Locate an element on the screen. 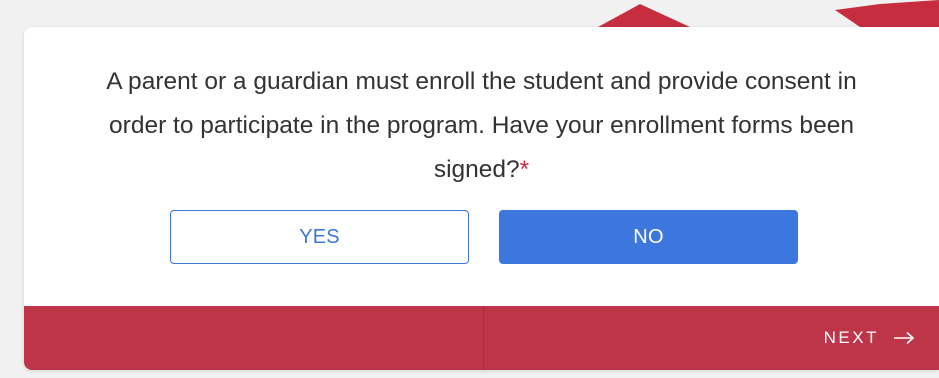 This screenshot has height=378, width=939. next-button: NEXT is located at coordinates (869, 338).